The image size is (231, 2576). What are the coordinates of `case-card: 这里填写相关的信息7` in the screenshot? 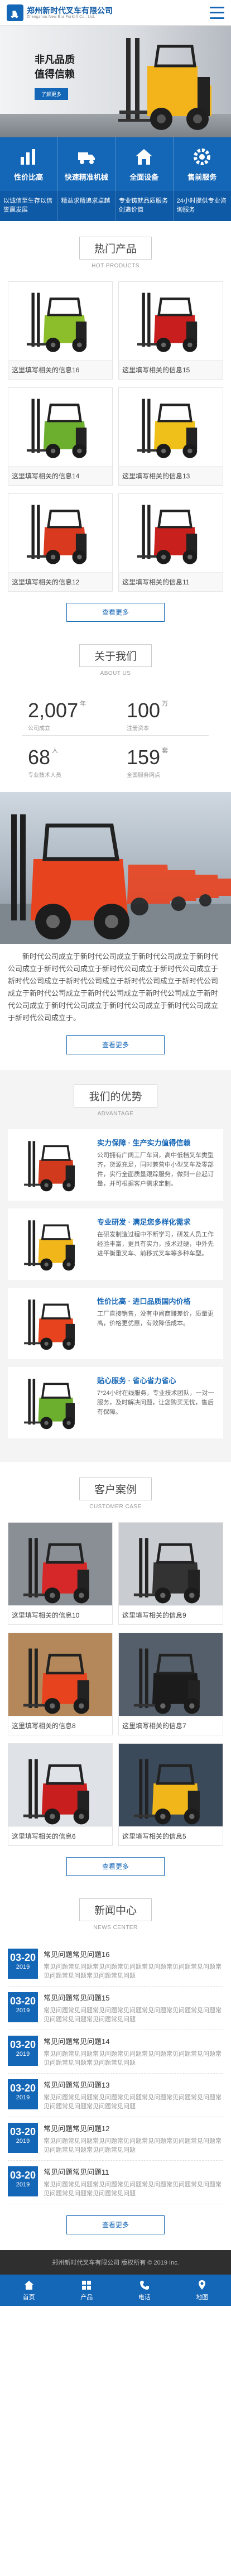 It's located at (170, 1684).